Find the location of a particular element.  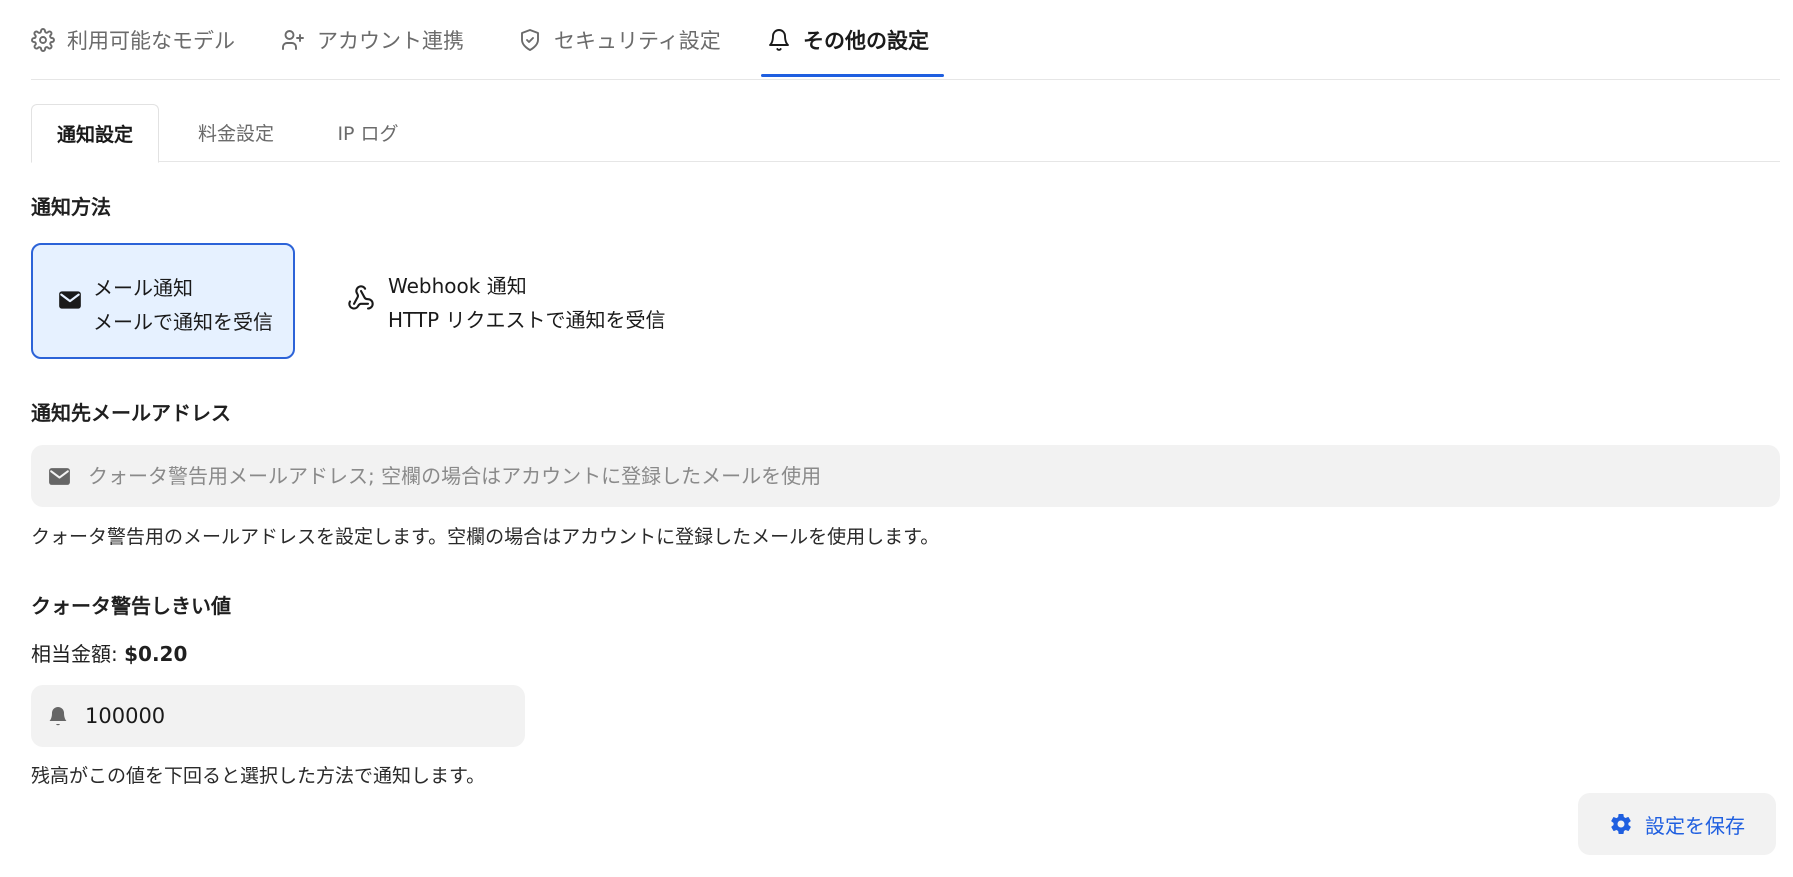

settings-sub-tabs: 通知設定 料金設定 IP ログ is located at coordinates (905, 133).